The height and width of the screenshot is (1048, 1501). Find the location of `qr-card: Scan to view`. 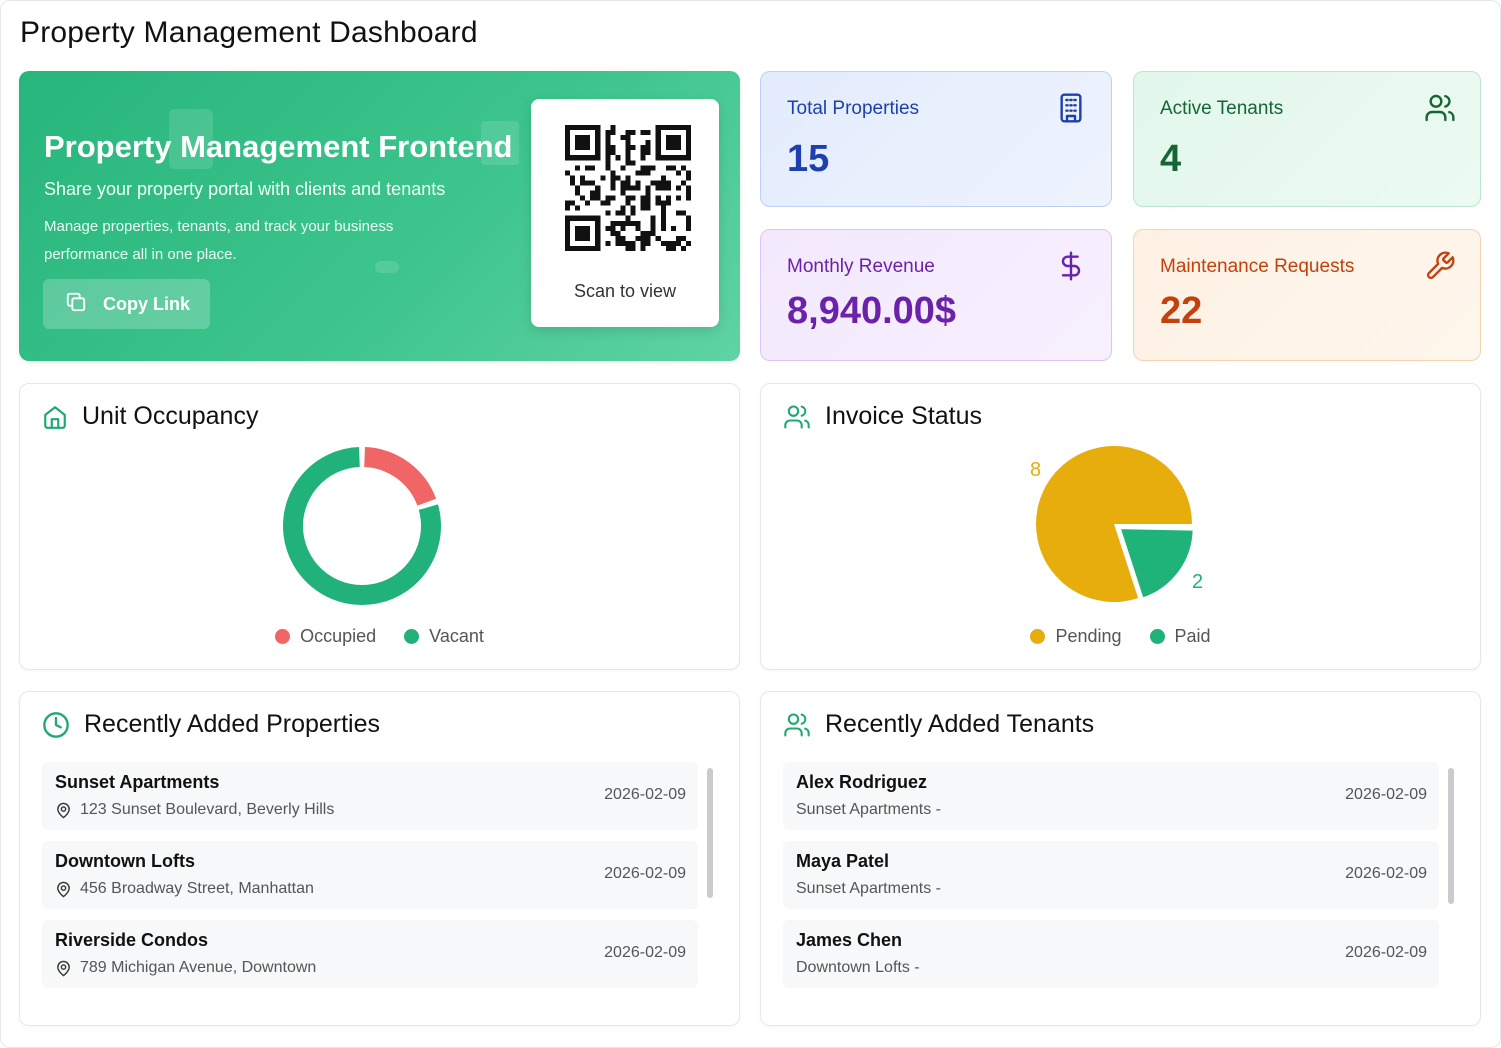

qr-card: Scan to view is located at coordinates (625, 213).